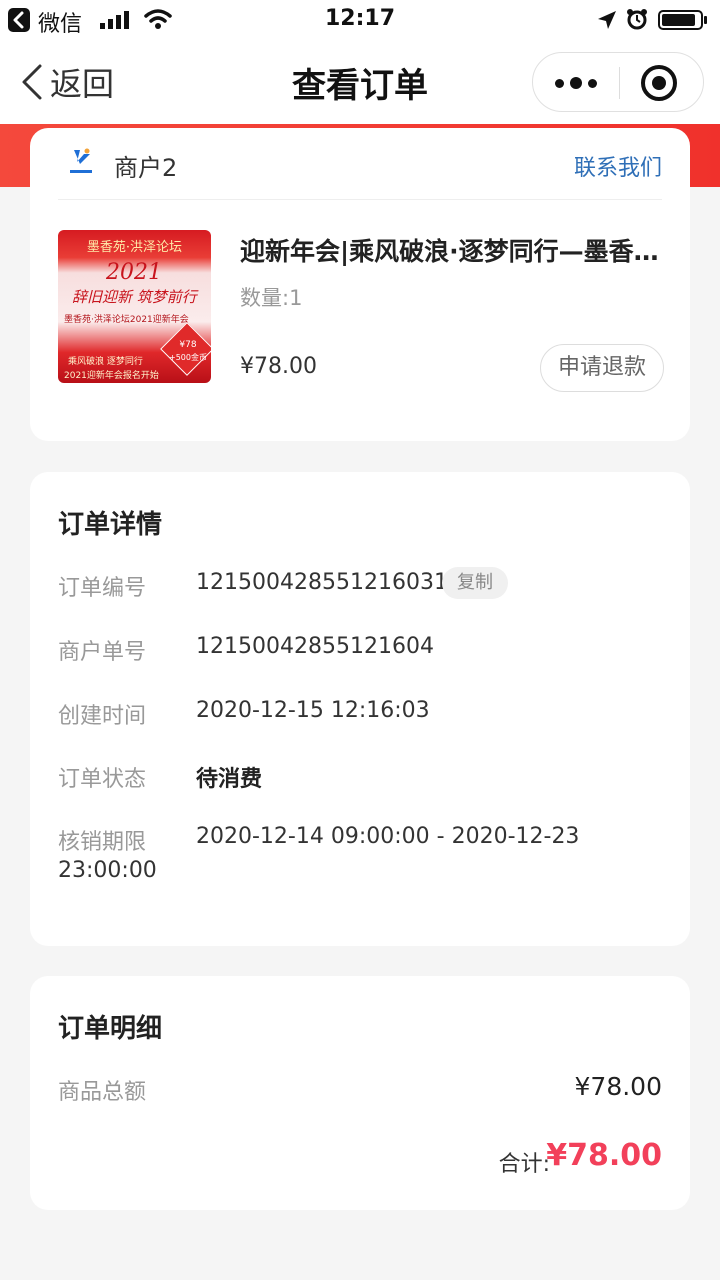 This screenshot has height=1280, width=720. Describe the element at coordinates (524, 1164) in the screenshot. I see `grand-total-label: 合计:` at that location.